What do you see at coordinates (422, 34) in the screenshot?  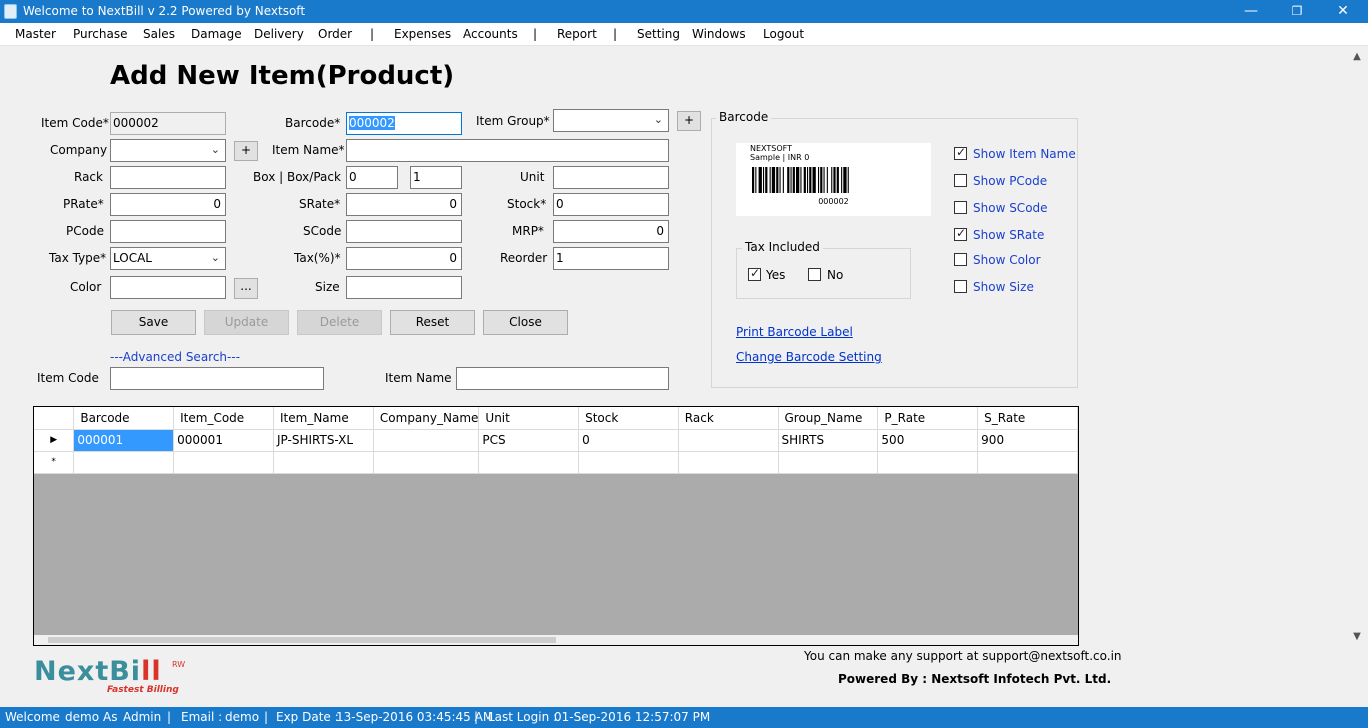 I see `menu-expenses: Expenses` at bounding box center [422, 34].